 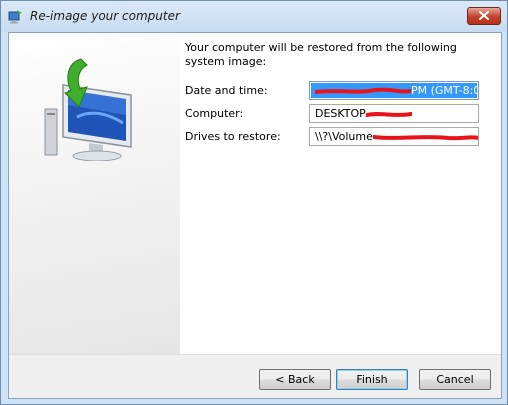 I want to click on close-button, so click(x=484, y=16).